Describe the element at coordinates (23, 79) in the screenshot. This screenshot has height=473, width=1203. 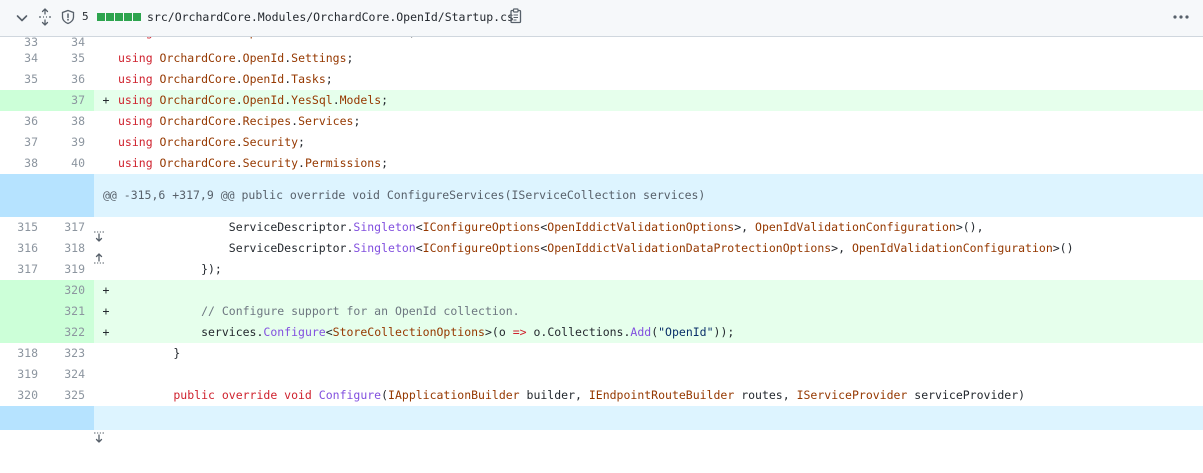
I see `old-line-number: 35` at that location.